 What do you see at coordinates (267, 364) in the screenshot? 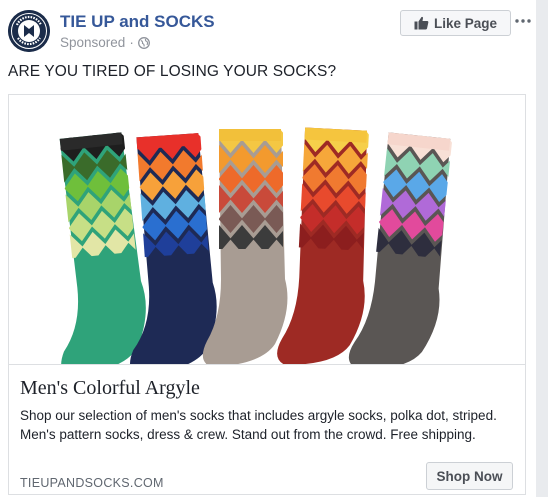
I see `attachment-divider` at bounding box center [267, 364].